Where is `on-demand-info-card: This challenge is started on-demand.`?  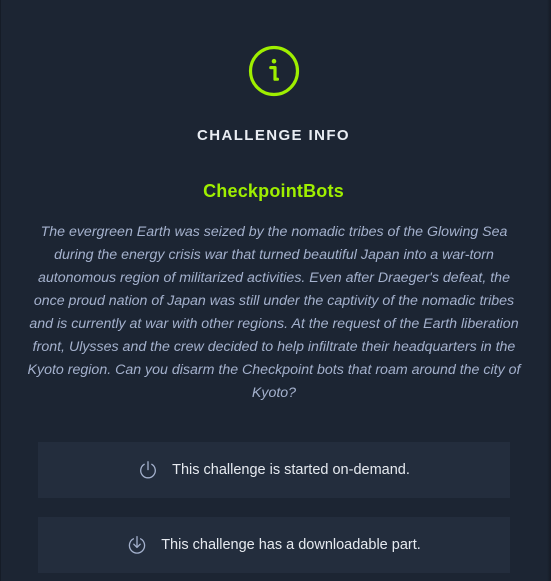 on-demand-info-card: This challenge is started on-demand. is located at coordinates (274, 470).